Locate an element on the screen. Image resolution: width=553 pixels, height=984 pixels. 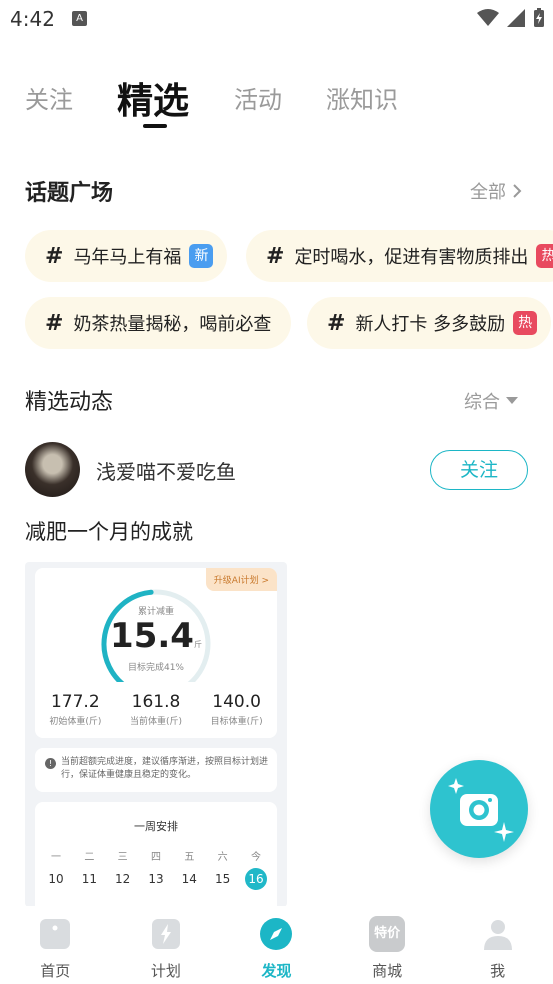
date: 11 is located at coordinates (89, 879).